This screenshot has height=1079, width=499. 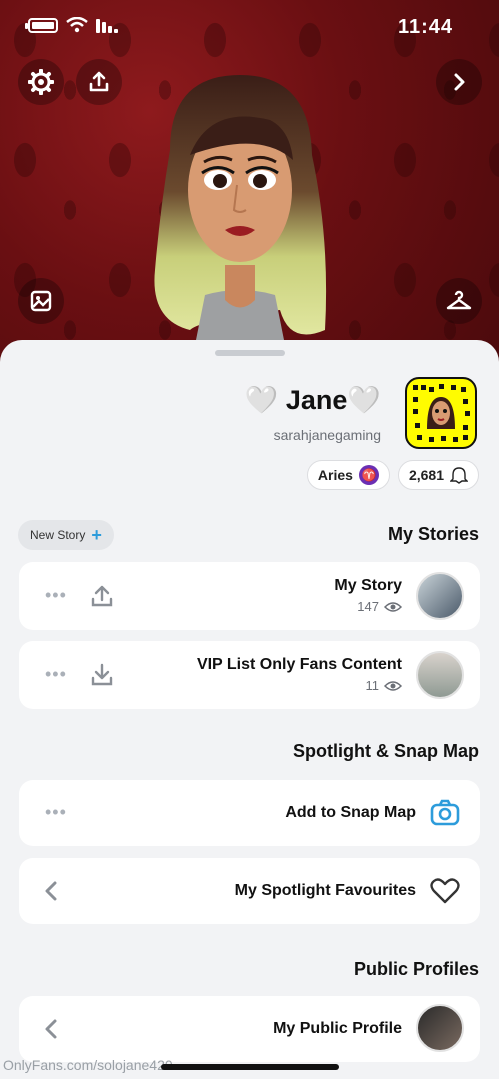 What do you see at coordinates (312, 400) in the screenshot?
I see `display-name: 🤍 Jane🤍` at bounding box center [312, 400].